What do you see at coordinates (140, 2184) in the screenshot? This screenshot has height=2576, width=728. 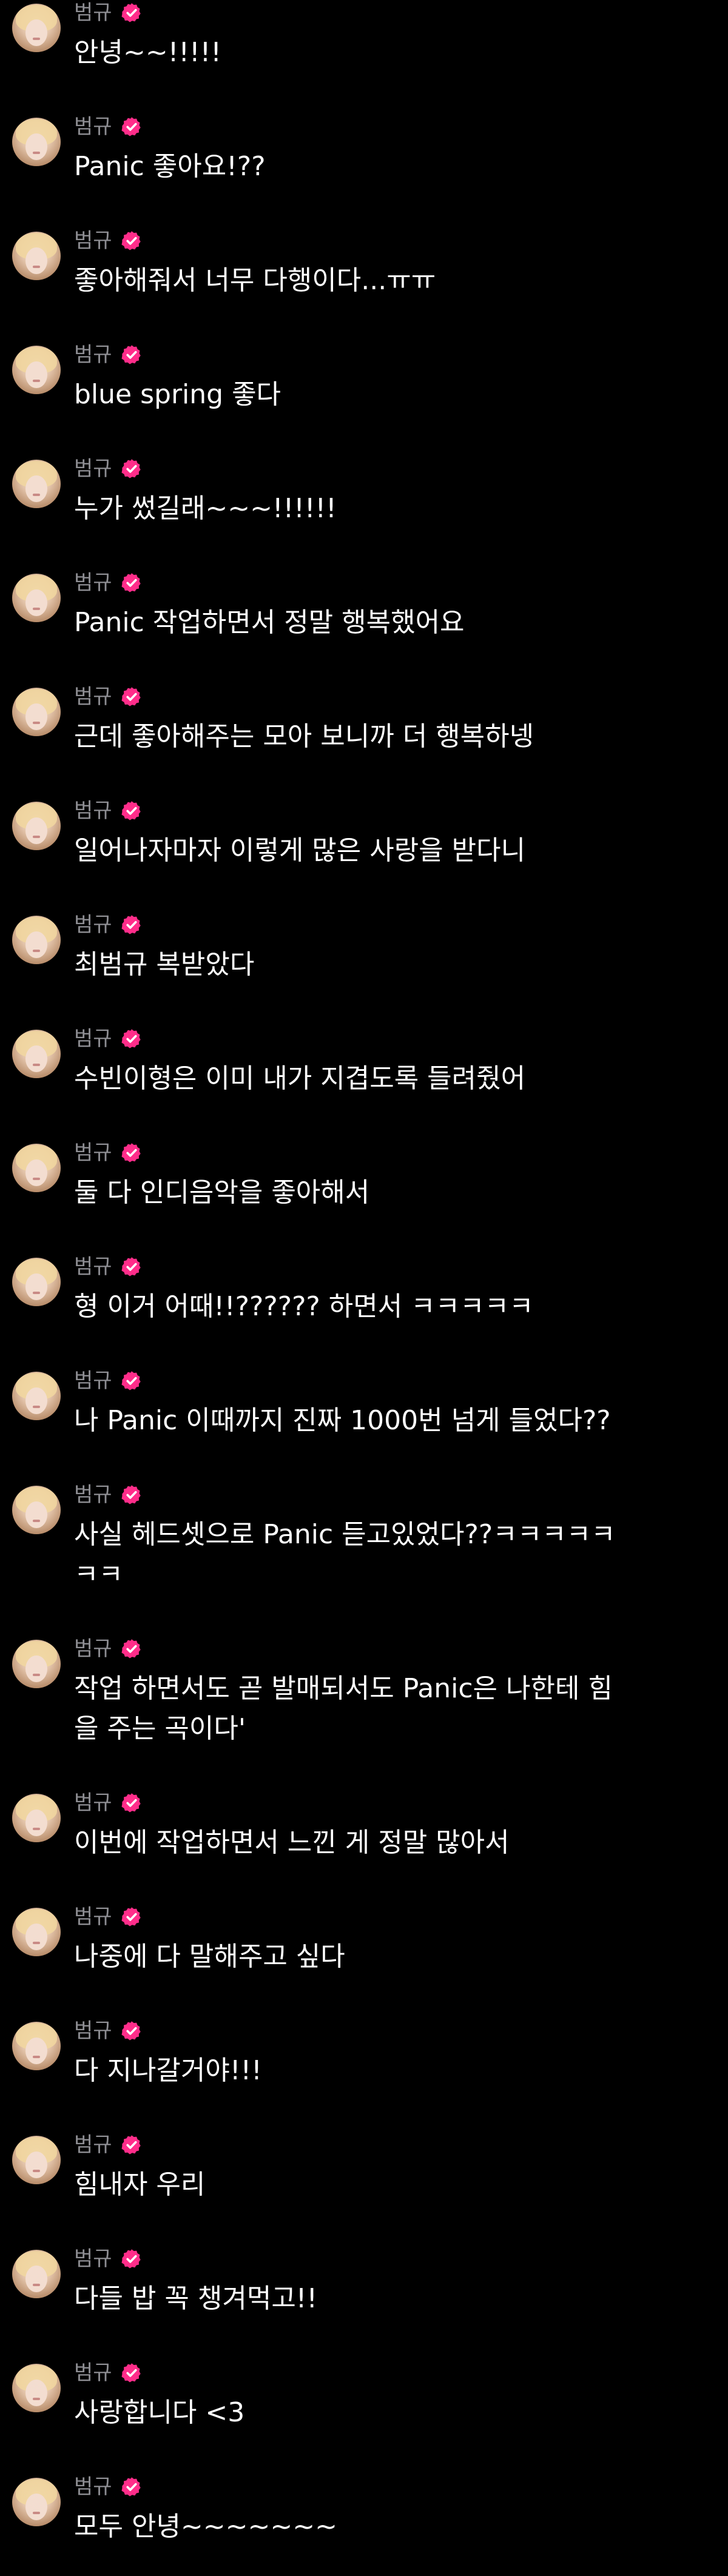 I see `message-text: 힘내자 우리` at bounding box center [140, 2184].